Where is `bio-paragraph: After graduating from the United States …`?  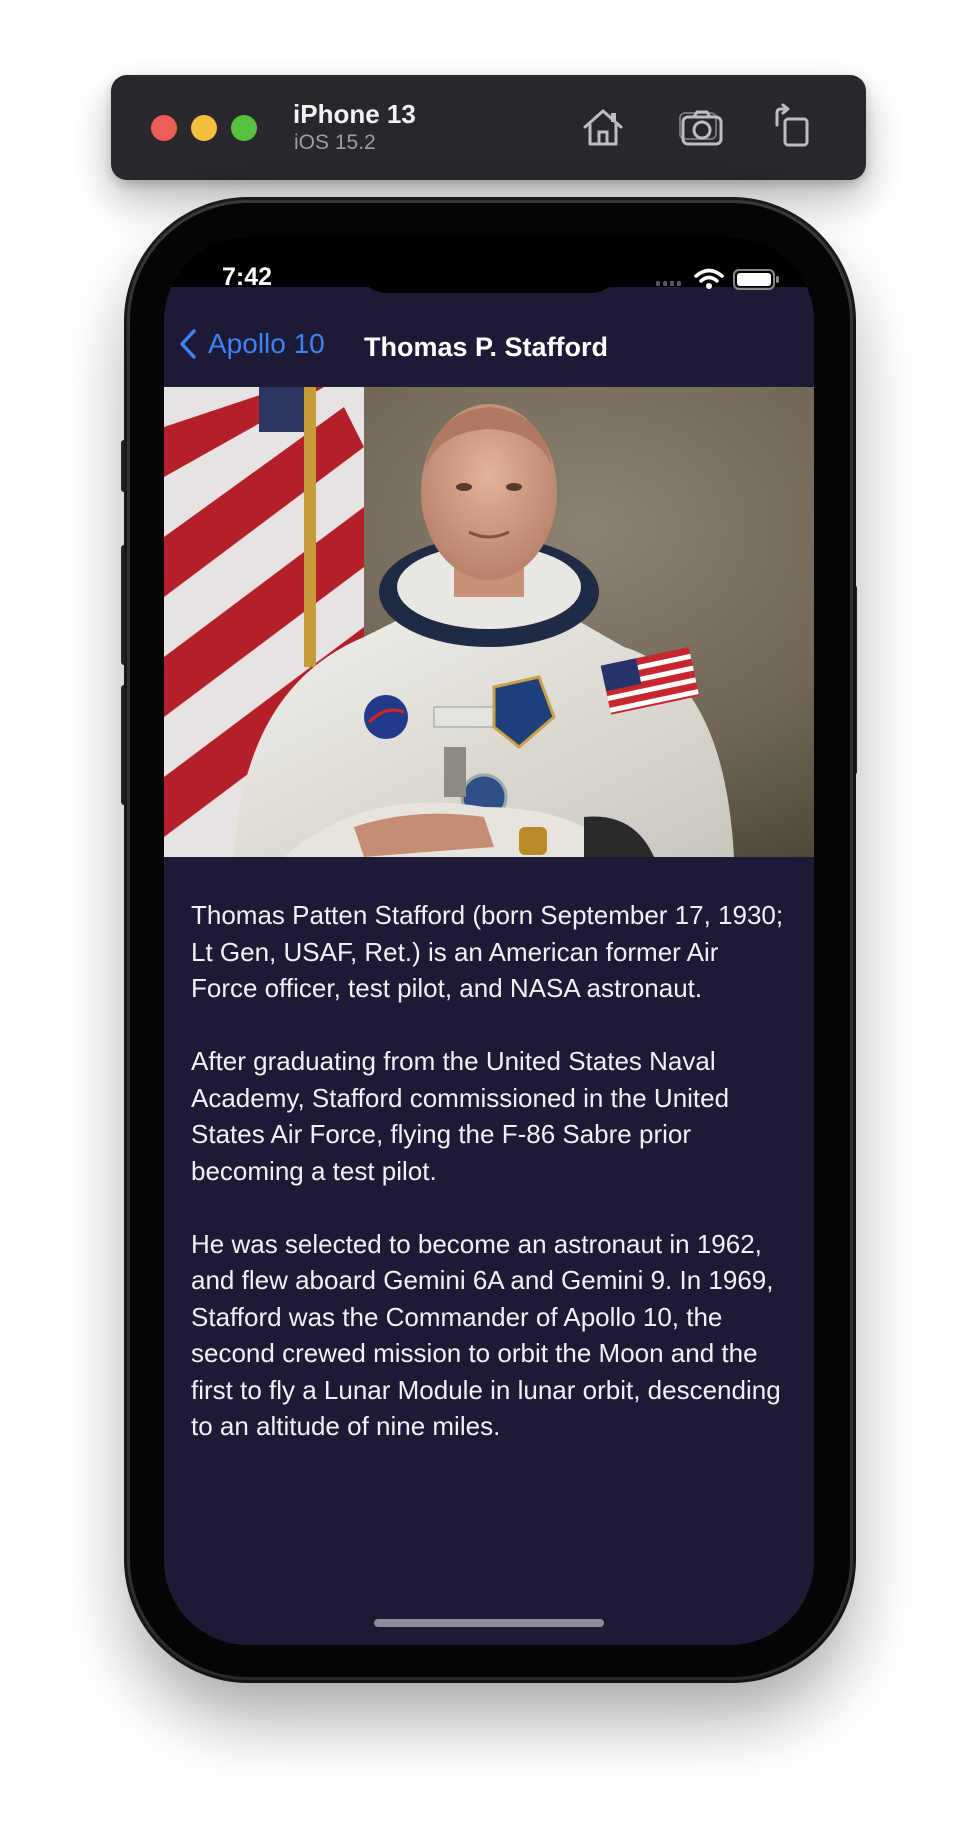 bio-paragraph: After graduating from the United States … is located at coordinates (460, 1116).